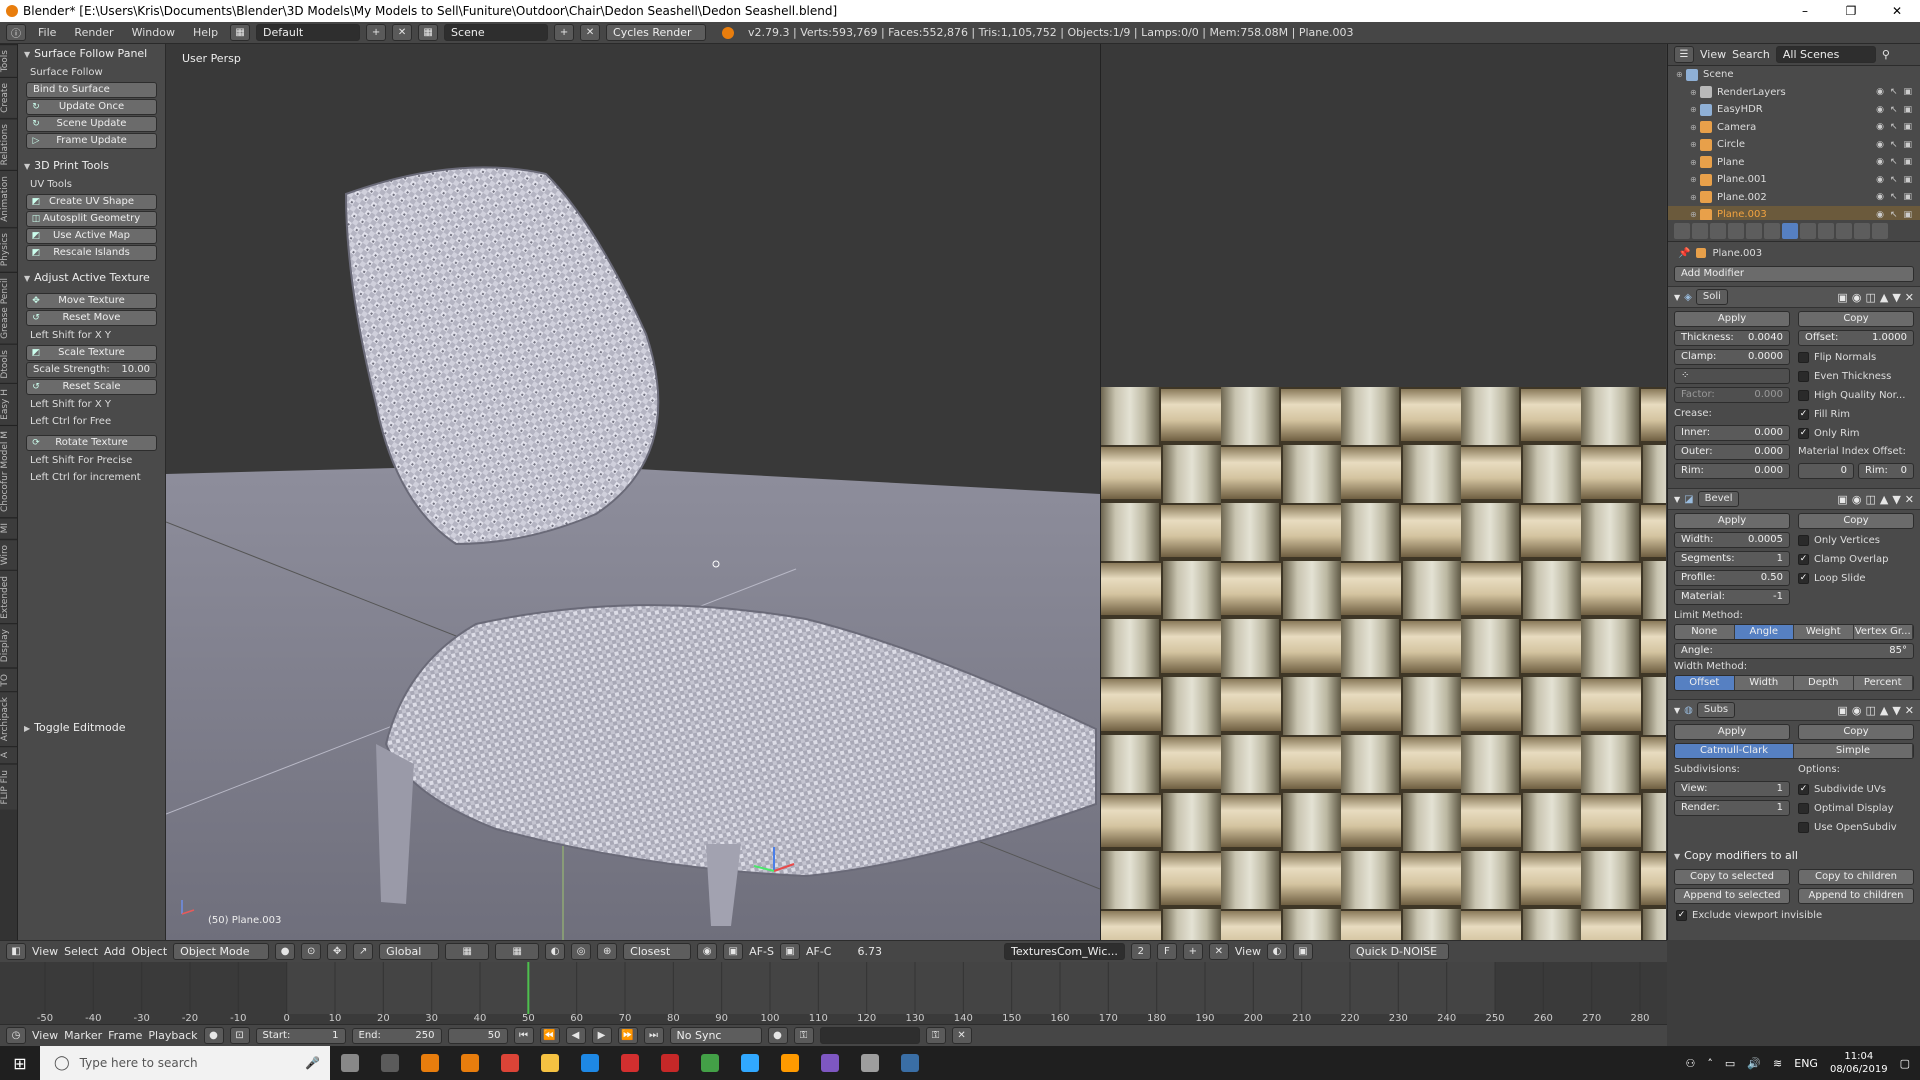 Image resolution: width=1920 pixels, height=1080 pixels. What do you see at coordinates (300, 1035) in the screenshot?
I see `start-frame-field: Start: 1` at bounding box center [300, 1035].